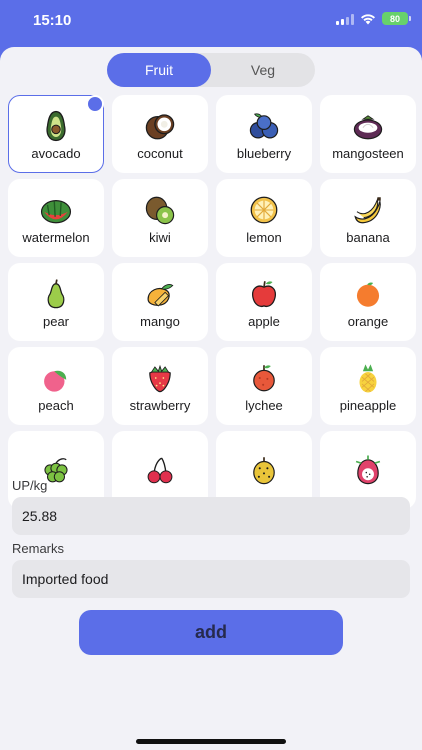 The image size is (422, 750). What do you see at coordinates (160, 210) in the screenshot?
I see `kiwi-icon` at bounding box center [160, 210].